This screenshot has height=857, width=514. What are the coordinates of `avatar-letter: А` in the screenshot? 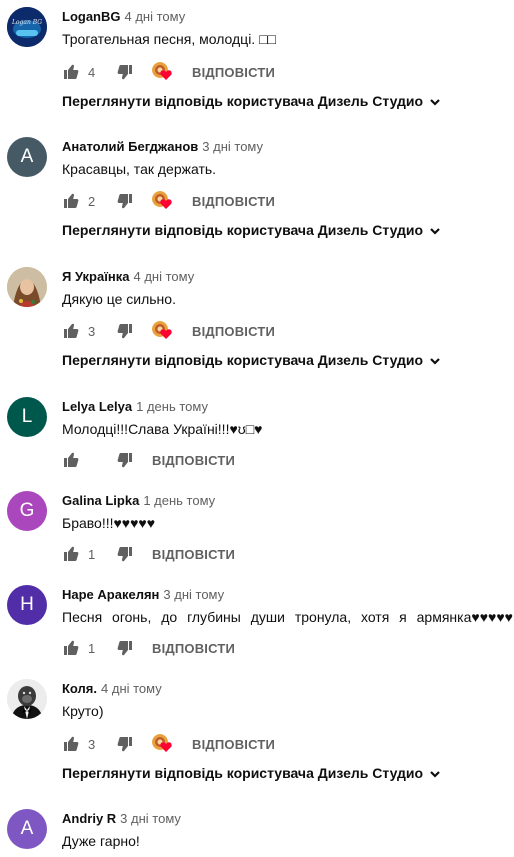 It's located at (27, 156).